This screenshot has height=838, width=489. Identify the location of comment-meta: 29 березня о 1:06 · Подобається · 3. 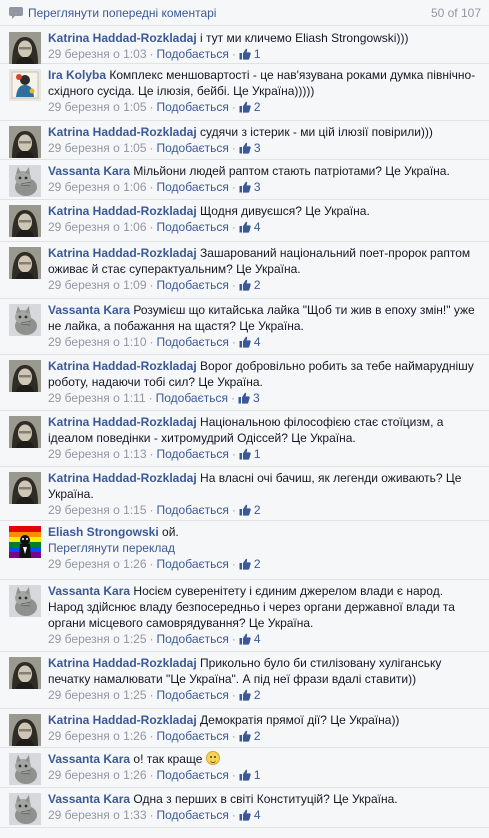
(264, 187).